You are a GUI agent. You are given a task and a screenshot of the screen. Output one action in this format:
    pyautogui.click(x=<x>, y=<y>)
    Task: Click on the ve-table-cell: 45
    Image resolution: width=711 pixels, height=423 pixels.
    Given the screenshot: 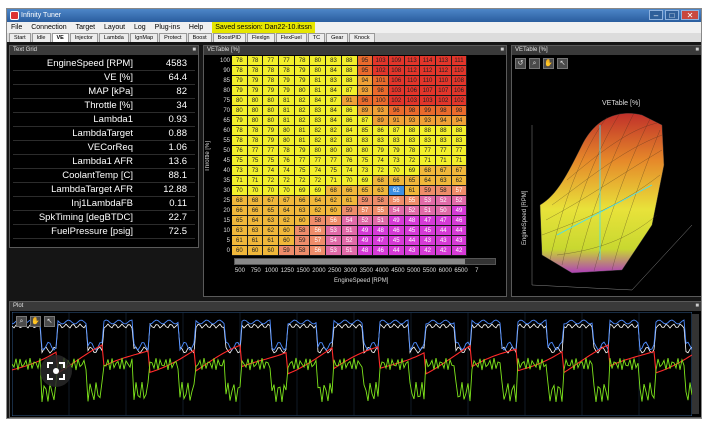 What is the action you would take?
    pyautogui.click(x=428, y=231)
    